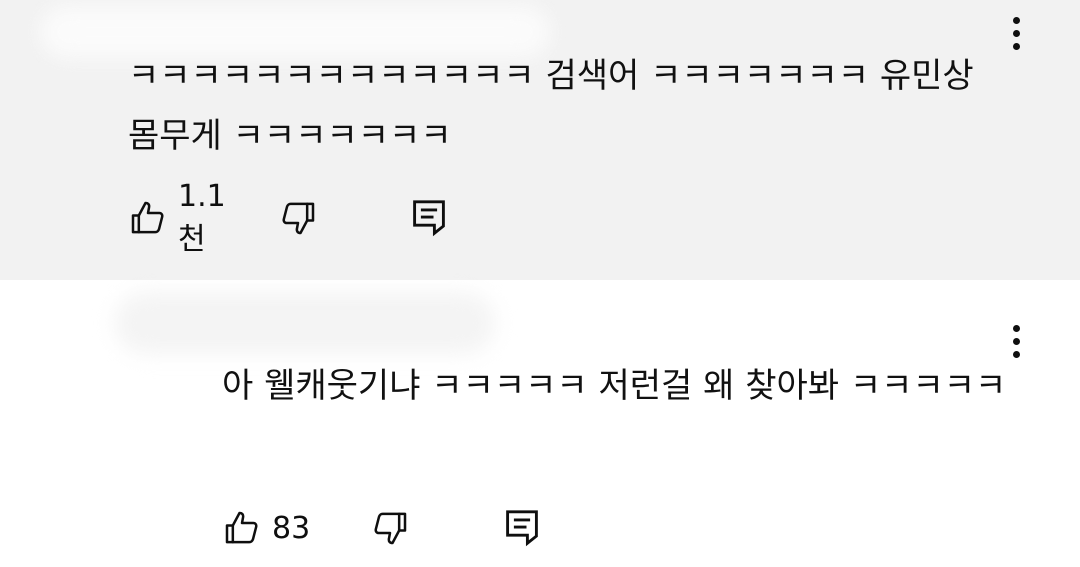 Image resolution: width=1080 pixels, height=567 pixels. What do you see at coordinates (291, 528) in the screenshot?
I see `like-count: 83` at bounding box center [291, 528].